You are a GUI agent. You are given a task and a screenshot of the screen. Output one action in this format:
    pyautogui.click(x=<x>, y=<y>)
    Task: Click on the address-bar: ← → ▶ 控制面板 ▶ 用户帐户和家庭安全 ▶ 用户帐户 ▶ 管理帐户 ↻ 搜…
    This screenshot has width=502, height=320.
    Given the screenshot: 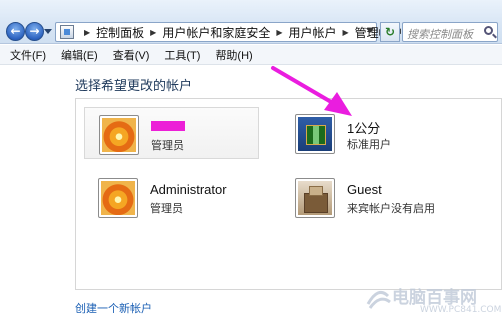 What is the action you would take?
    pyautogui.click(x=251, y=22)
    